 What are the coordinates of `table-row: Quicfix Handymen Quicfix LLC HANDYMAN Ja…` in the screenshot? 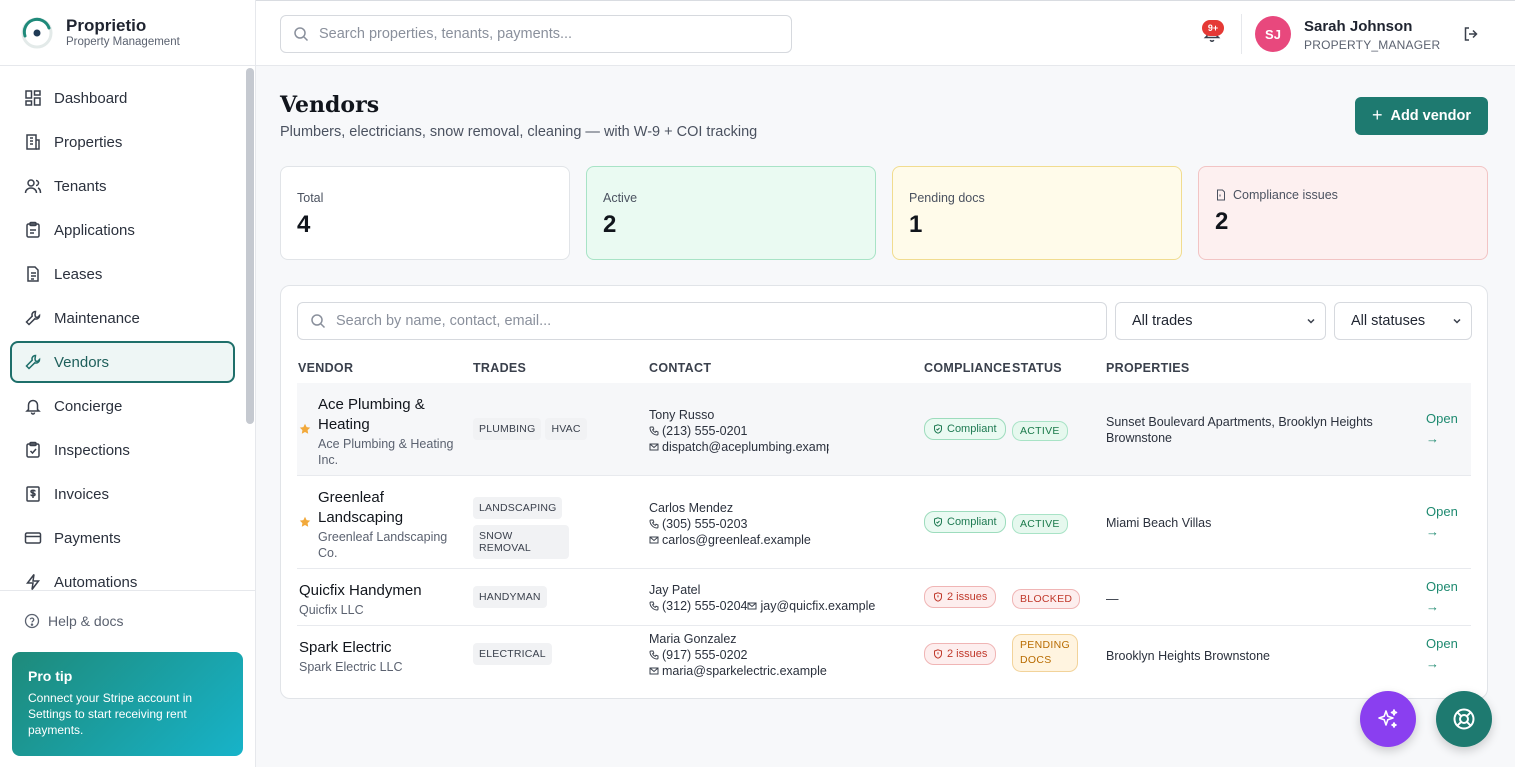 It's located at (884, 597).